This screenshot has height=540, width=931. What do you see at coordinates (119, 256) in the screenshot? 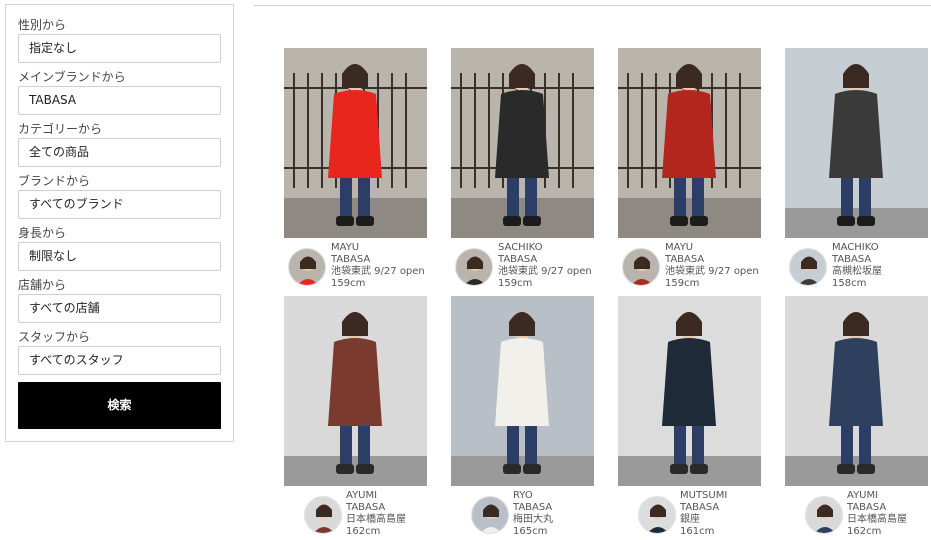
I see `height-select: 制限なし` at bounding box center [119, 256].